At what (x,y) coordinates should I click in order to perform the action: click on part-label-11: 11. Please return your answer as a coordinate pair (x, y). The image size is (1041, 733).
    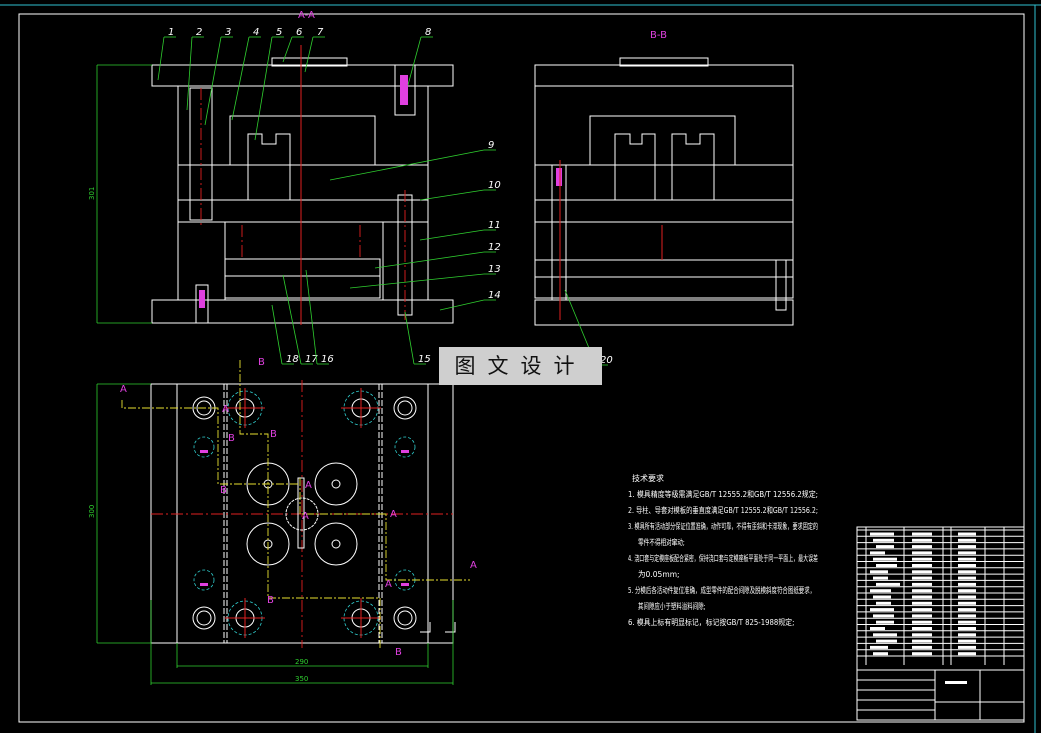
    Looking at the image, I should click on (494, 225).